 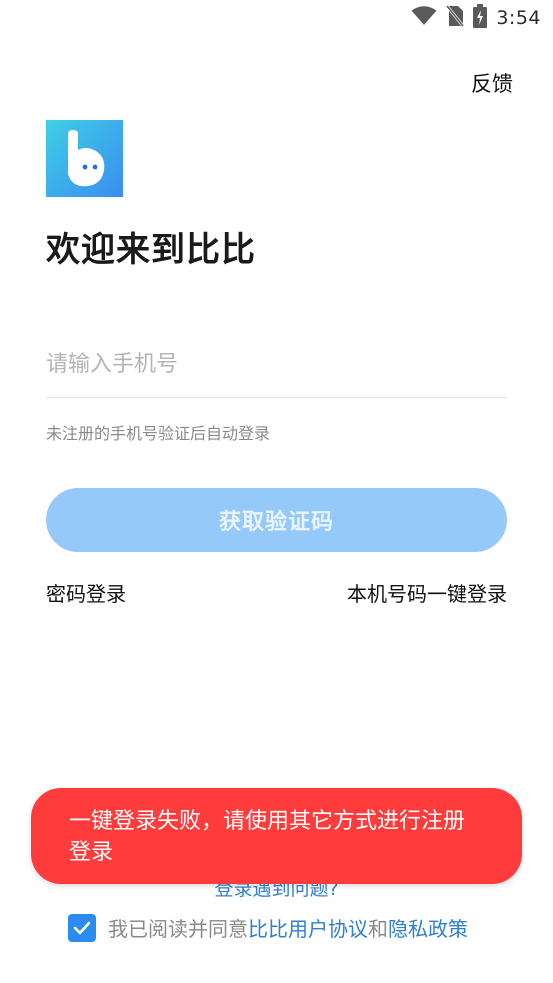 I want to click on bibi-logo-icon, so click(x=84, y=158).